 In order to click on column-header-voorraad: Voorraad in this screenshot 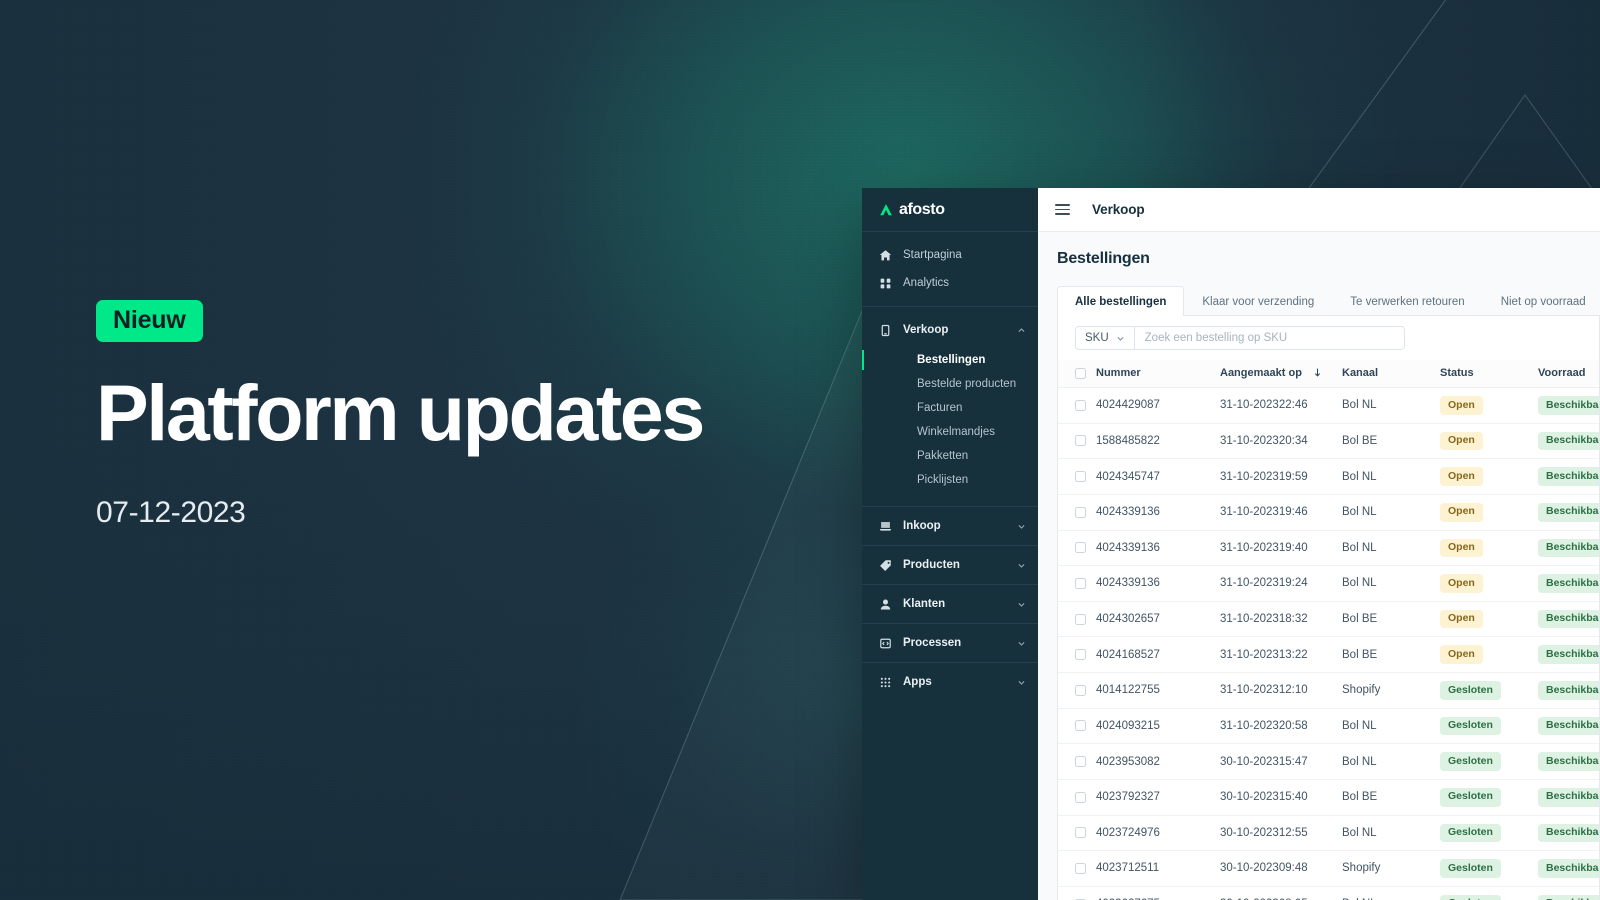, I will do `click(1568, 374)`.